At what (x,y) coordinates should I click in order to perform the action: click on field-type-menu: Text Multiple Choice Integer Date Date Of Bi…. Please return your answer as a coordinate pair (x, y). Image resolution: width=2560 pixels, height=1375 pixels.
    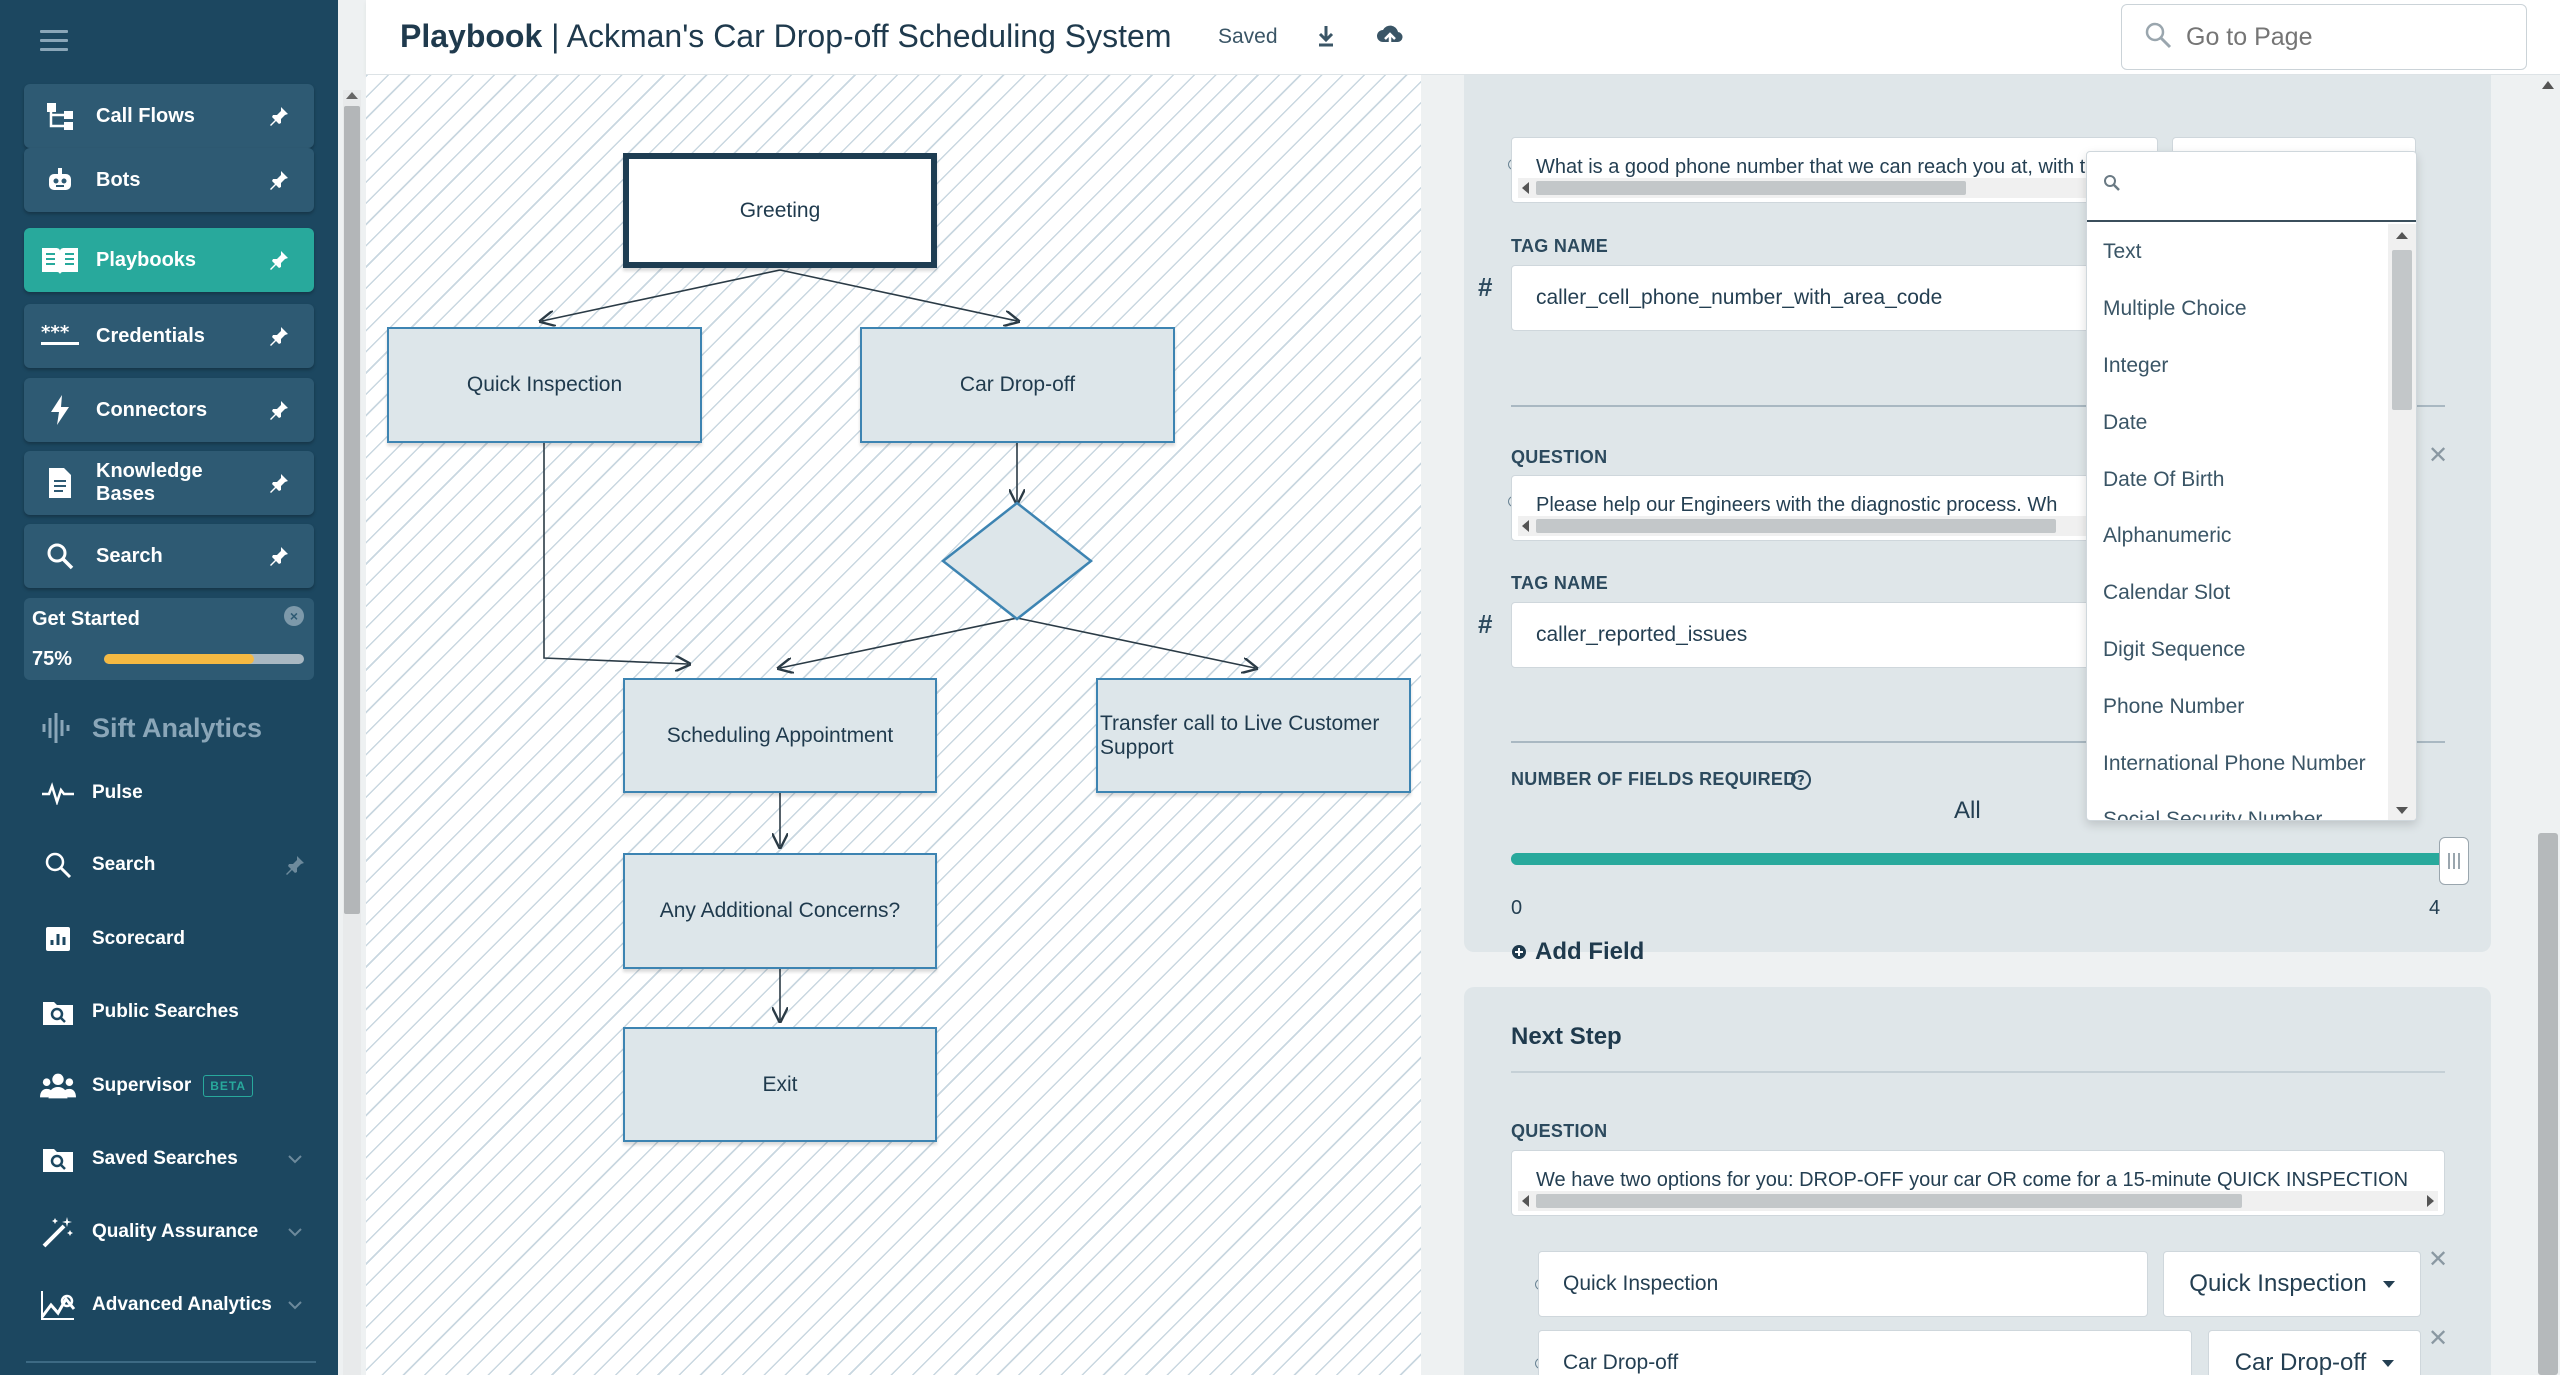
    Looking at the image, I should click on (2251, 486).